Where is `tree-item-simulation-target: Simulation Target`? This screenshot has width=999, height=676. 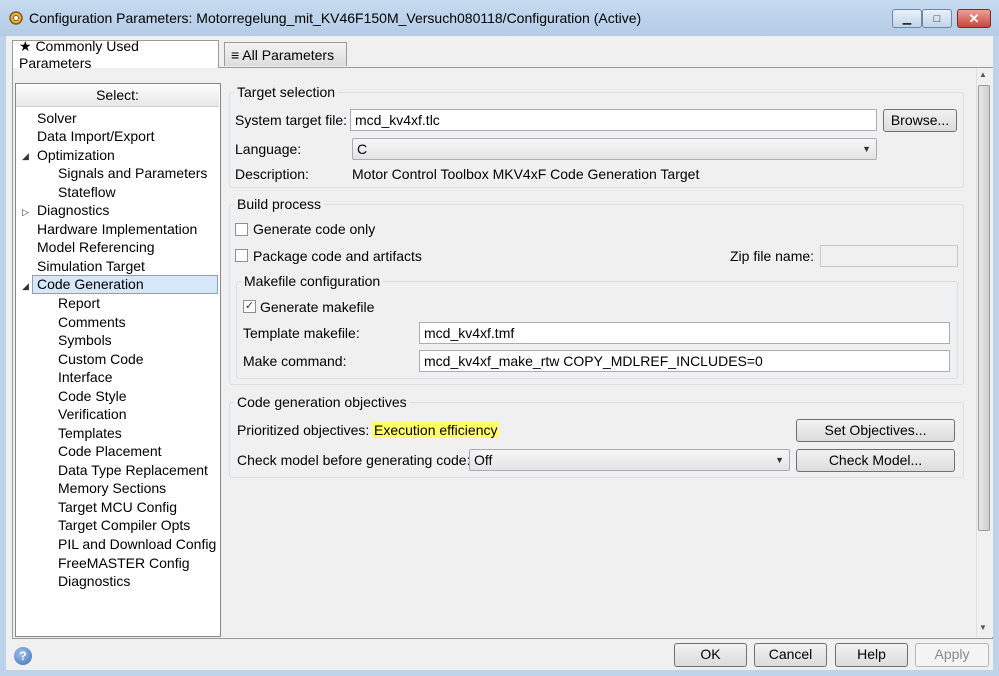 tree-item-simulation-target: Simulation Target is located at coordinates (91, 266).